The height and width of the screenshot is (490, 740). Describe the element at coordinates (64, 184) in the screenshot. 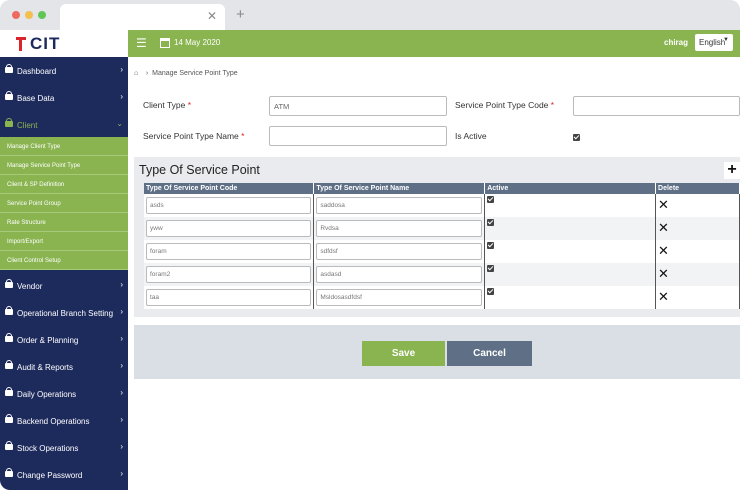

I see `sidebar-subitem-client-sp-definition: Client & SP Definition` at that location.